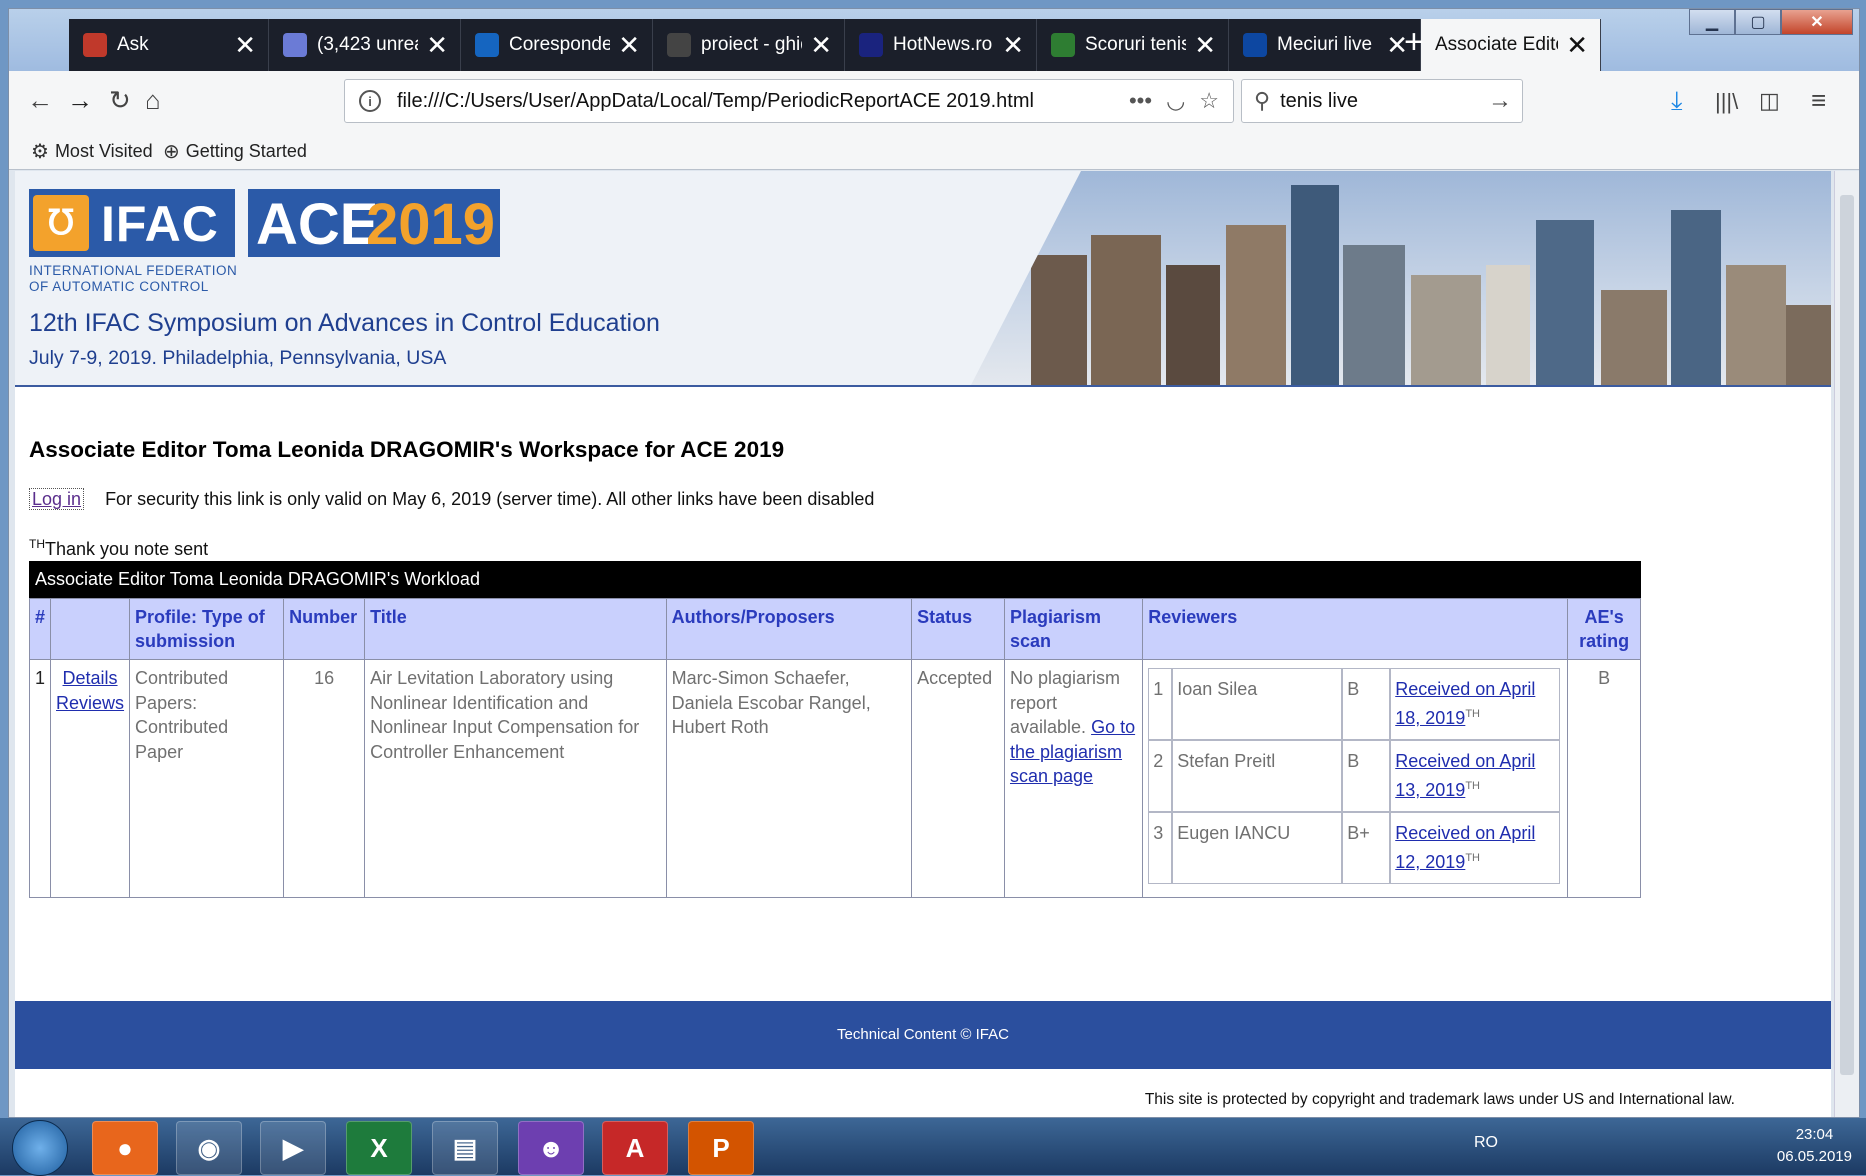 The width and height of the screenshot is (1866, 1176). What do you see at coordinates (1140, 101) in the screenshot?
I see `page-actions-icon: •••` at bounding box center [1140, 101].